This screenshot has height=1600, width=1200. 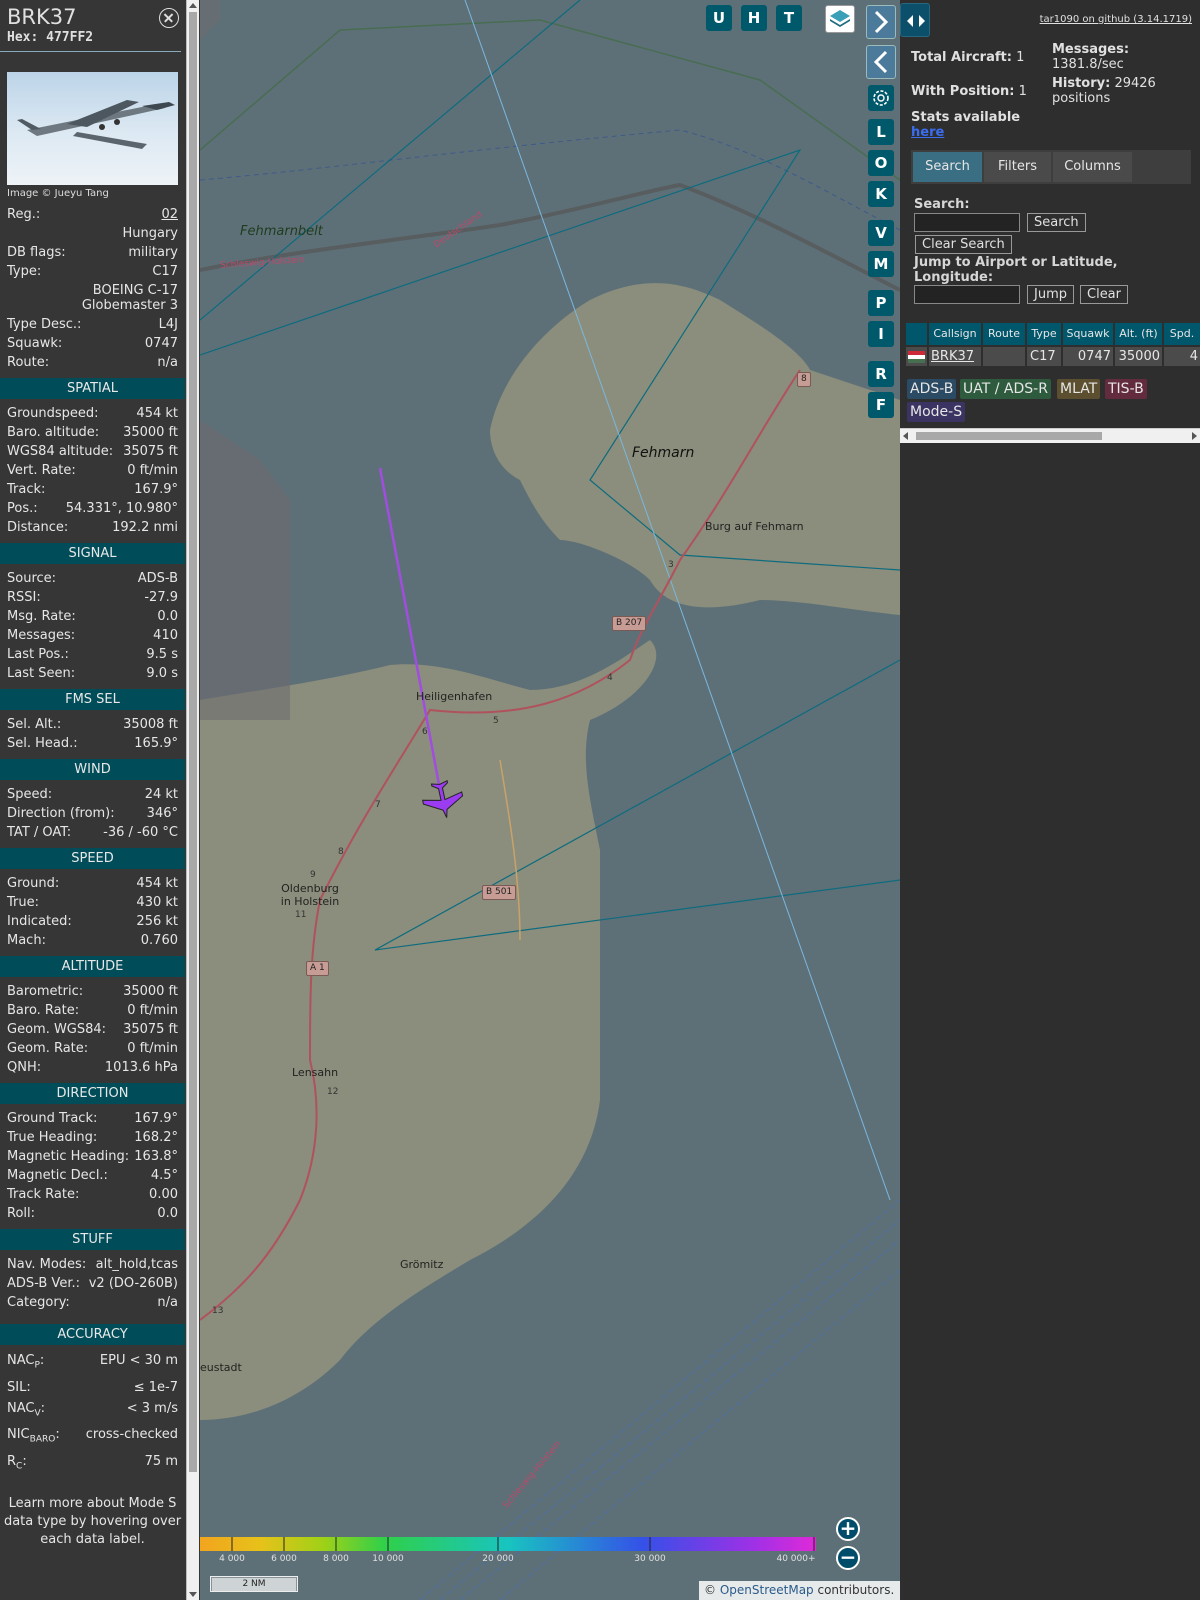 I want to click on collapse-left-button, so click(x=881, y=62).